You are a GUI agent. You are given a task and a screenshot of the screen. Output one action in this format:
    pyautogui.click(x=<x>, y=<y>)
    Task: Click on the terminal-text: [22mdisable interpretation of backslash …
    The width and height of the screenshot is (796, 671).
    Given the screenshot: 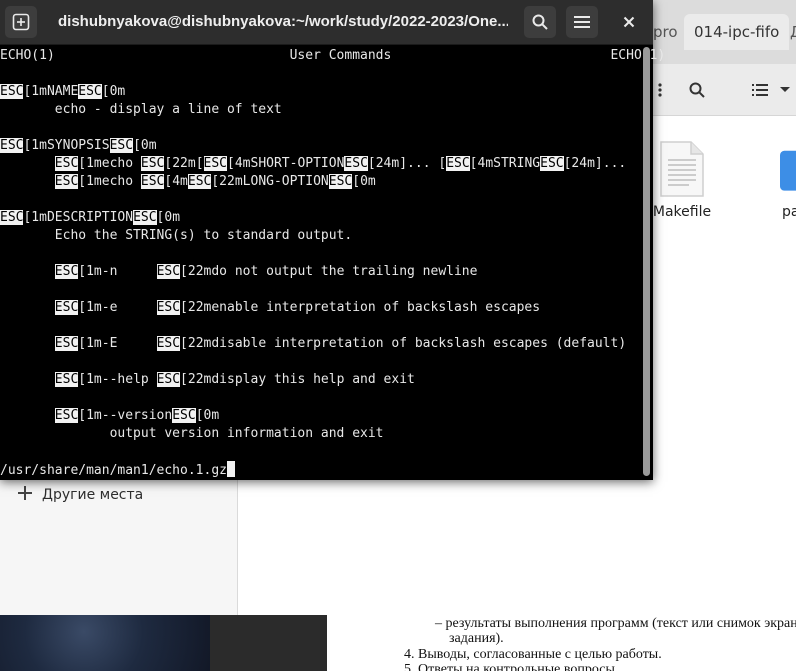 What is the action you would take?
    pyautogui.click(x=403, y=343)
    